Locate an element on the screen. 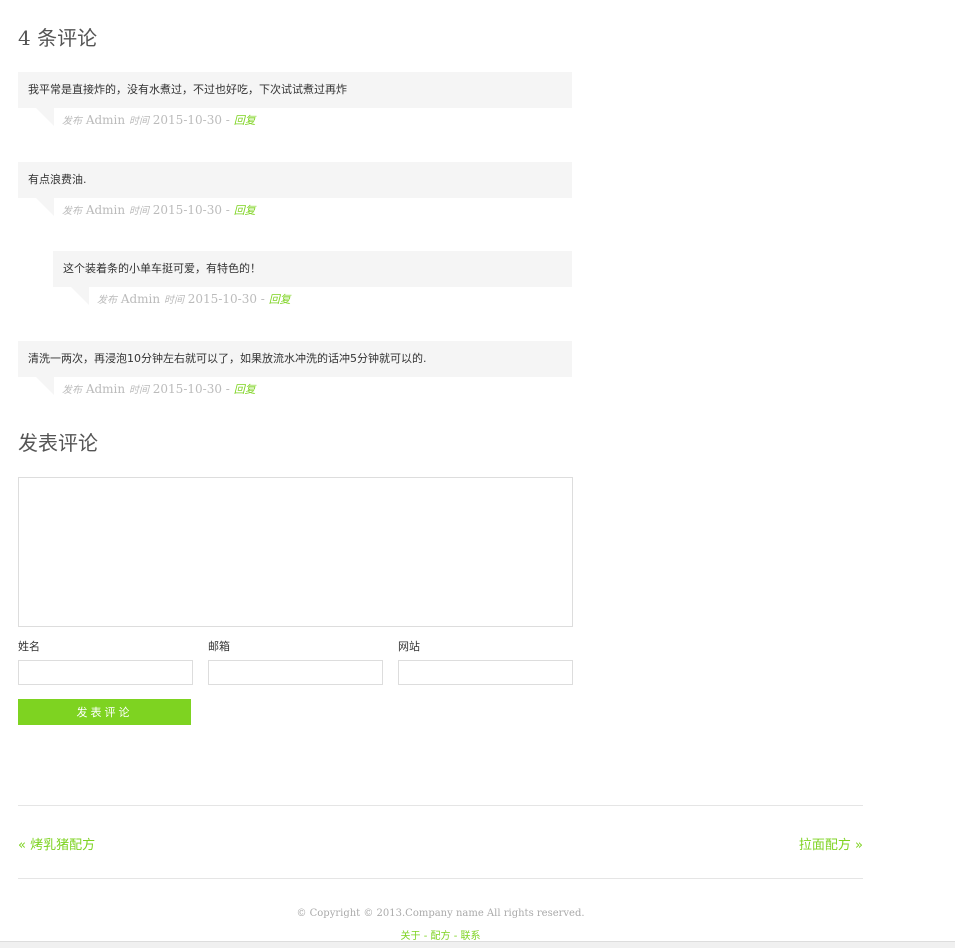  footer-links: 关于 - 配方 - 联系 is located at coordinates (440, 934).